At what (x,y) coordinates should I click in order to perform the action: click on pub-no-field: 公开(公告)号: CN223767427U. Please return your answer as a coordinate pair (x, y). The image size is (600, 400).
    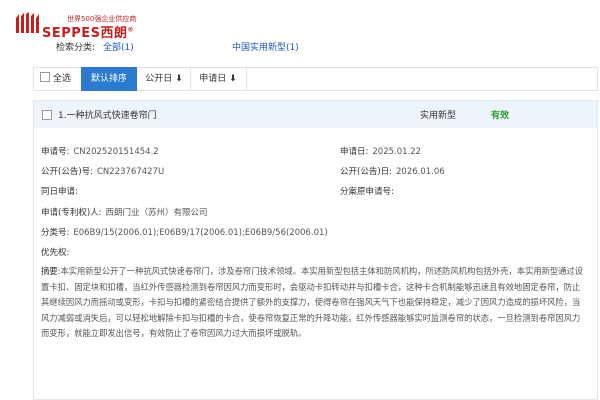
    Looking at the image, I should click on (103, 172).